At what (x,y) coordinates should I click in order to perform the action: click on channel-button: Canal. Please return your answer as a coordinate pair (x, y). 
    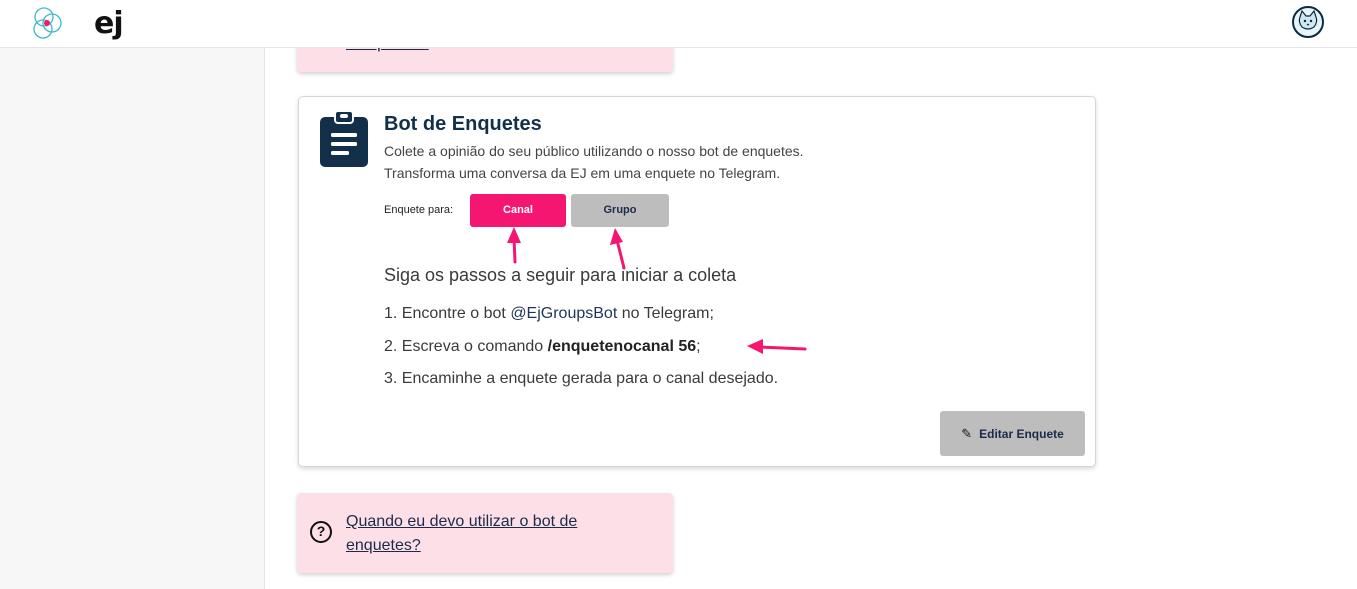
    Looking at the image, I should click on (518, 210).